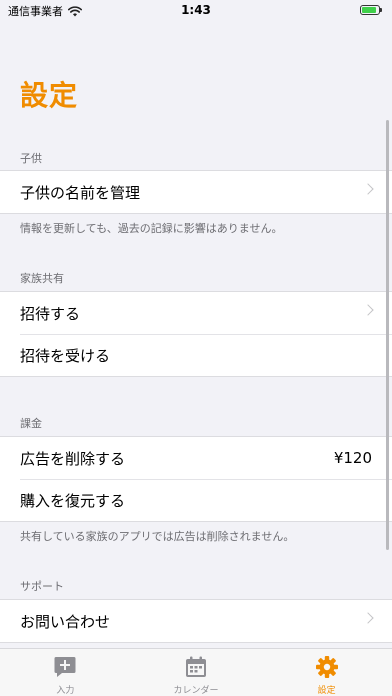  I want to click on invite-row: 招待する, so click(196, 313).